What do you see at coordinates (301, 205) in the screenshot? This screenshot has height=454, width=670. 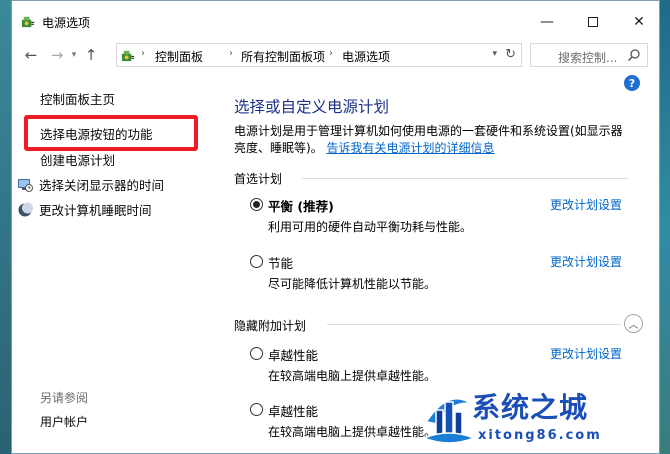 I see `plan-name: 平衡 (推荐)` at bounding box center [301, 205].